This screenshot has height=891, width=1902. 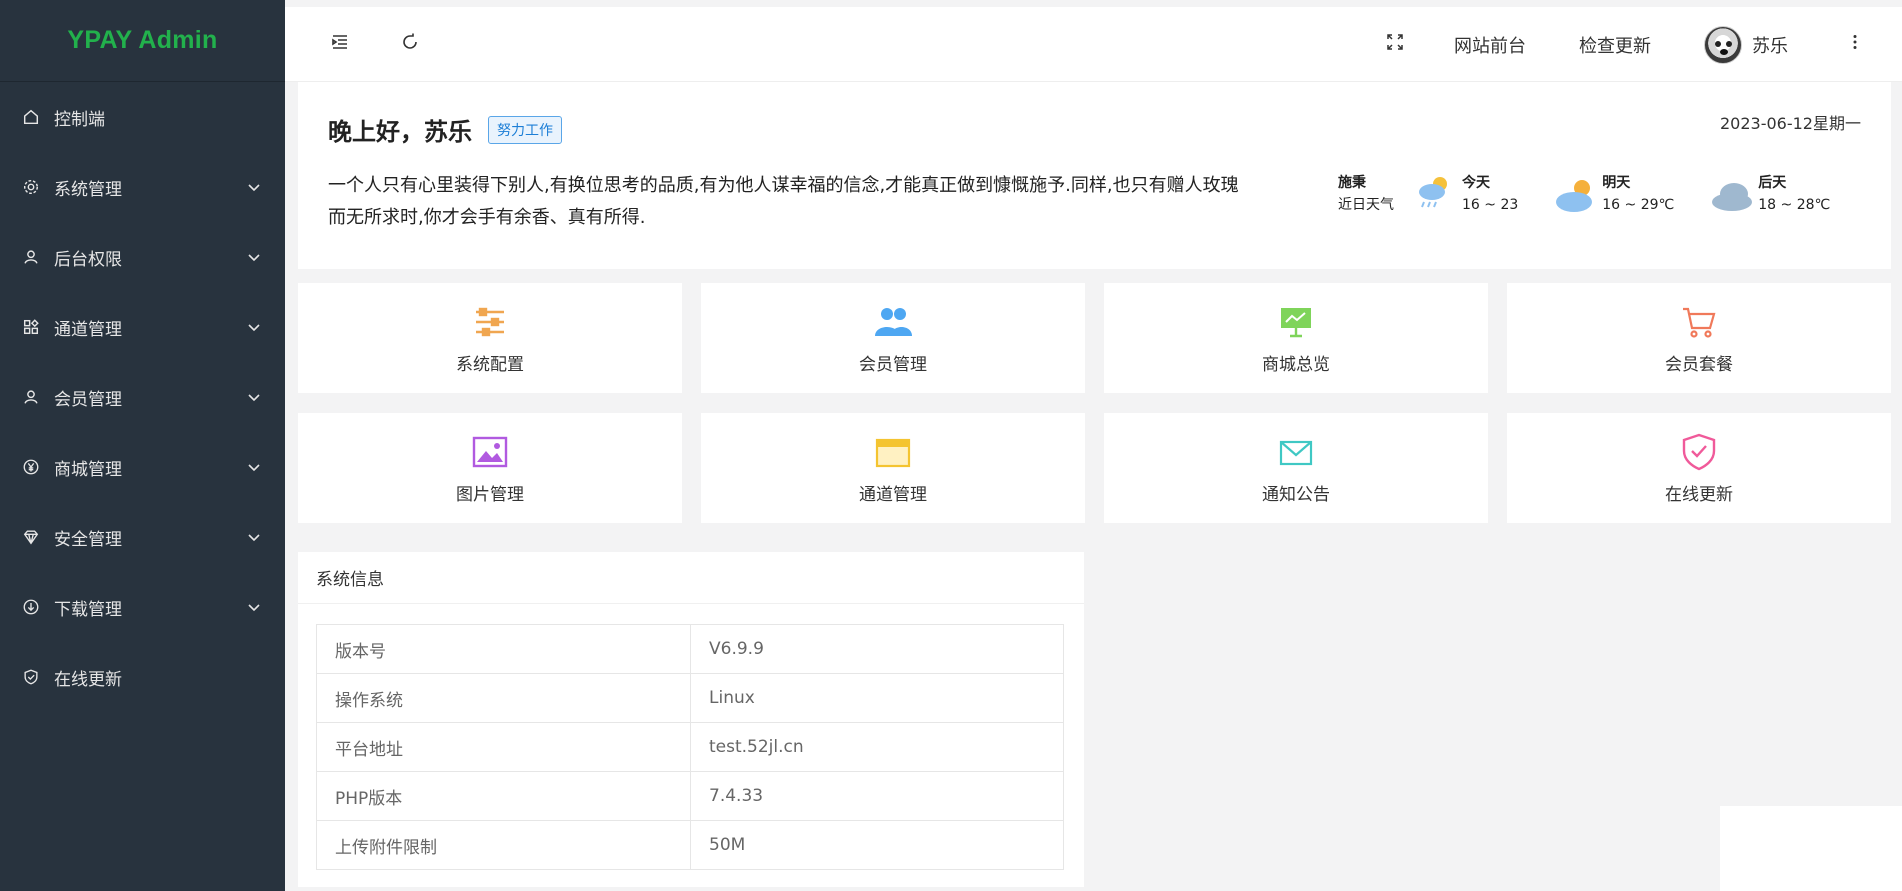 I want to click on sidebar-item-label: 在线更新, so click(x=88, y=679).